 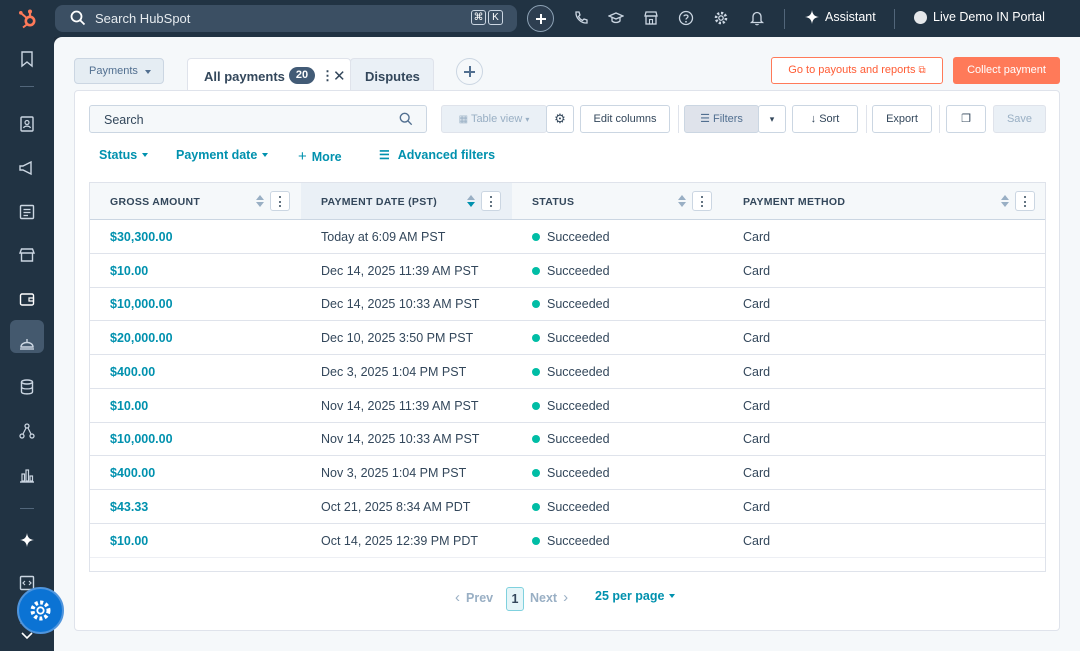 What do you see at coordinates (392, 75) in the screenshot?
I see `tab-disputes: Disputes` at bounding box center [392, 75].